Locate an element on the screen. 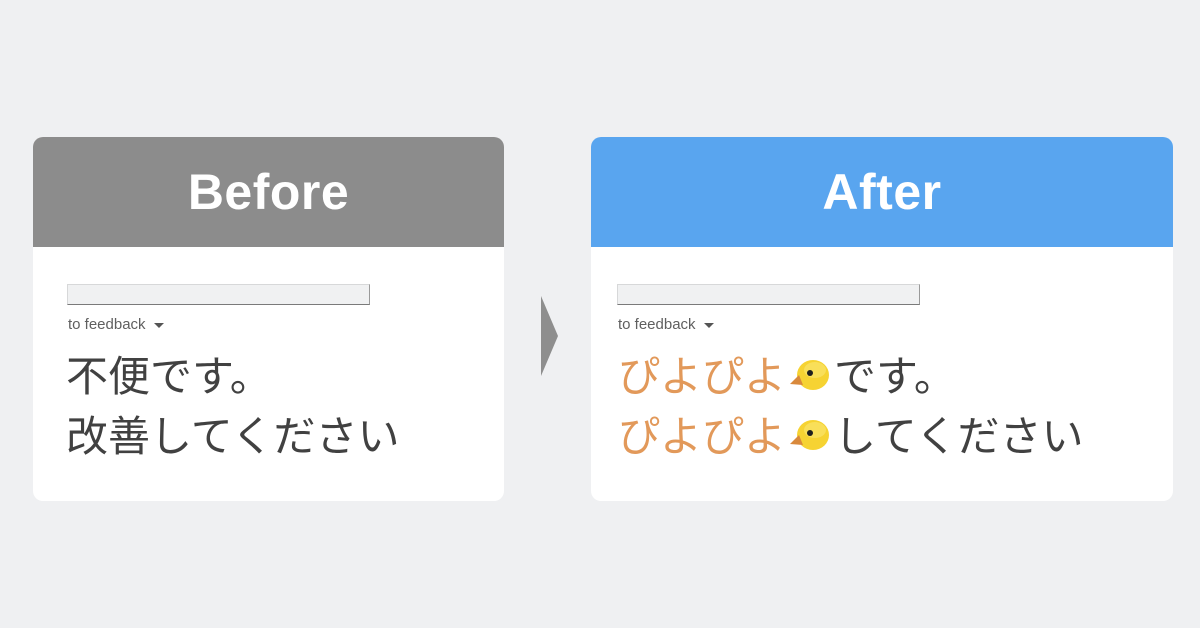 Image resolution: width=1200 pixels, height=628 pixels. rest-text: です。 is located at coordinates (895, 376).